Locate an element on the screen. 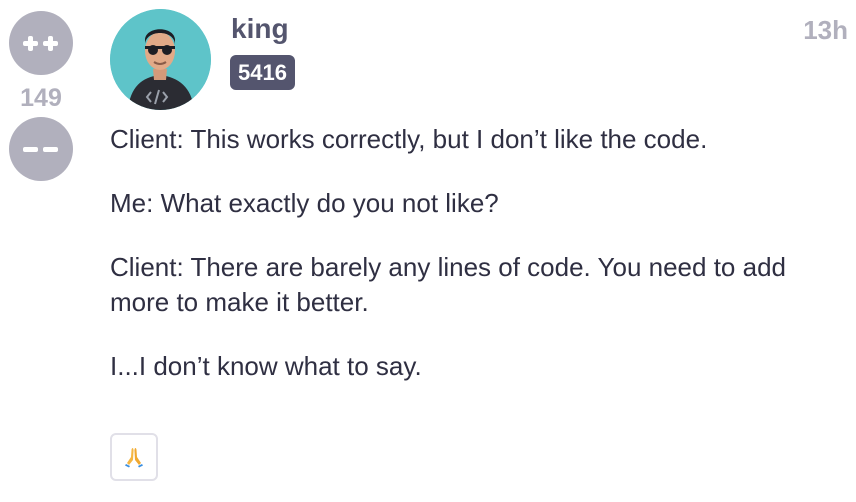 This screenshot has height=502, width=856. plus-plus-icon is located at coordinates (40, 43).